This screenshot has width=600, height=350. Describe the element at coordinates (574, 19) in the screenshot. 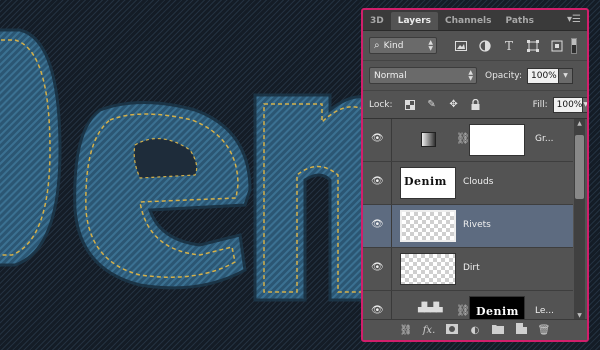

I see `panel-menu-icon: ▾☰` at that location.